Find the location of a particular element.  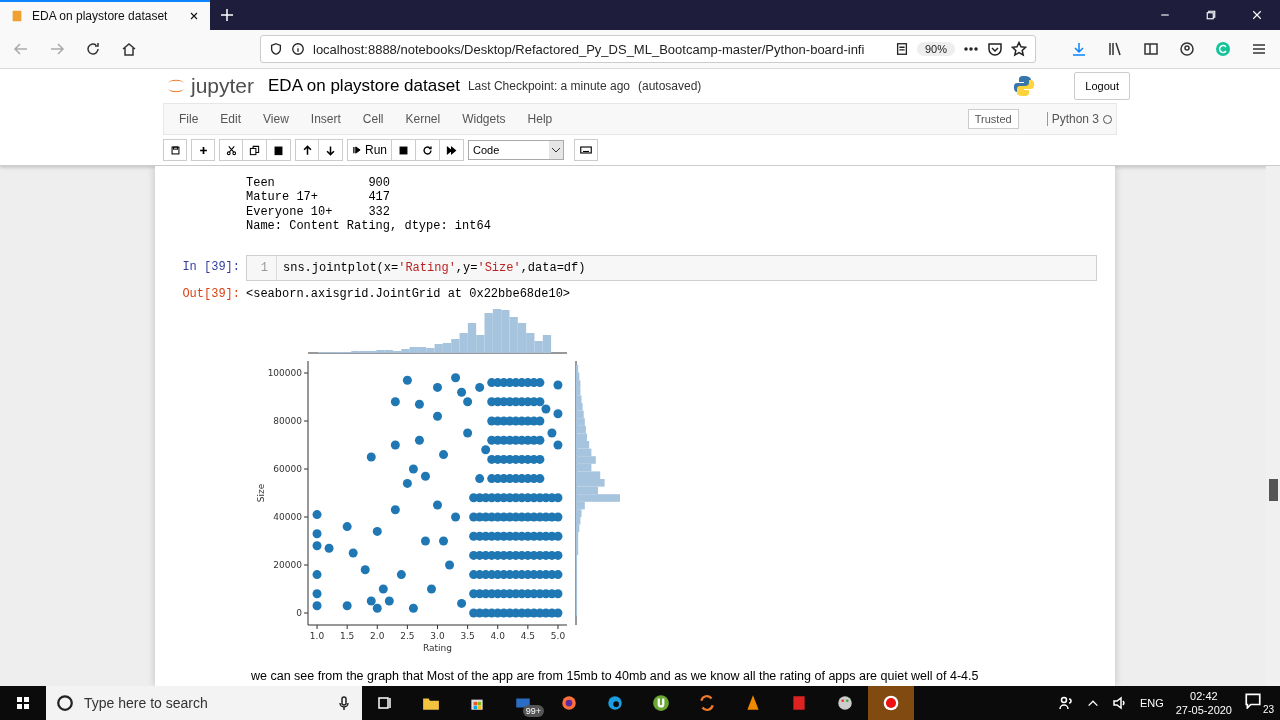

notebook-title: EDA on playstore dataset is located at coordinates (364, 86).